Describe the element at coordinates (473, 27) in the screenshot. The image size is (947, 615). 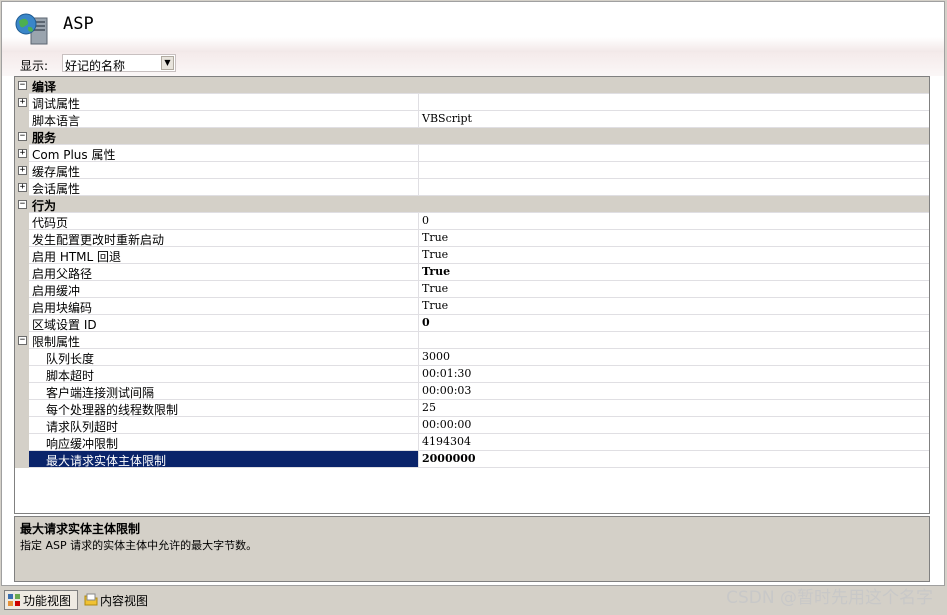
I see `header: ASP` at that location.